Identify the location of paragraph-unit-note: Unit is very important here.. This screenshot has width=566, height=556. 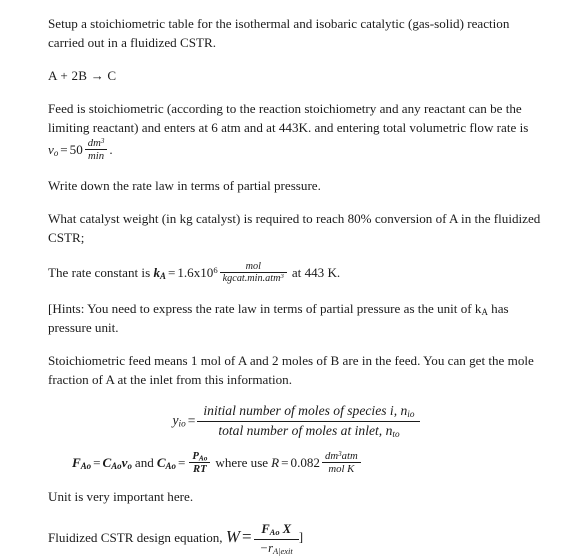
(121, 496).